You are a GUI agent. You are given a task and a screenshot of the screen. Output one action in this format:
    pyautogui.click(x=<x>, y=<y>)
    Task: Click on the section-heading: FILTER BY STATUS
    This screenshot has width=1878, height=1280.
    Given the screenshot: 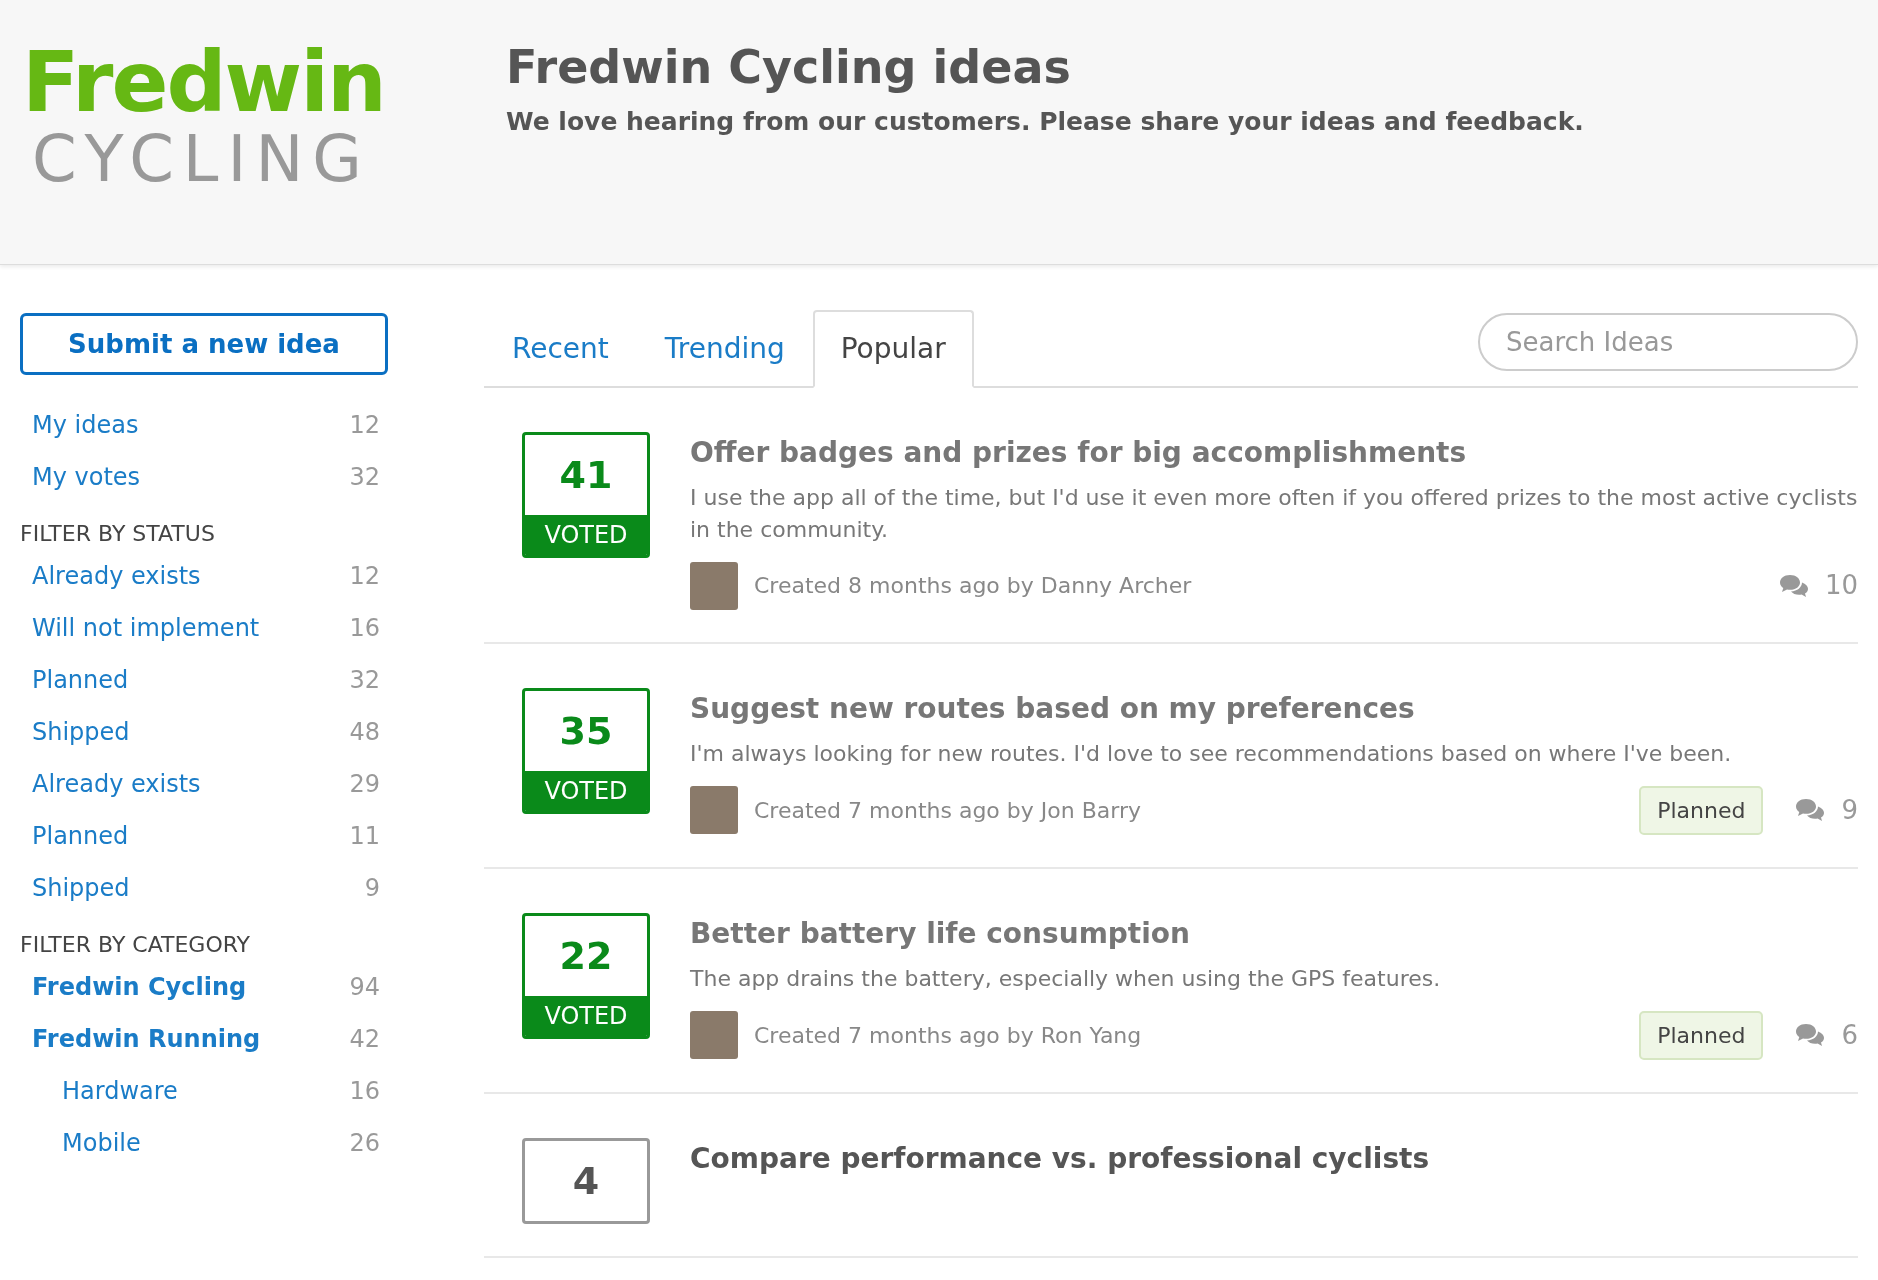 What is the action you would take?
    pyautogui.click(x=118, y=534)
    